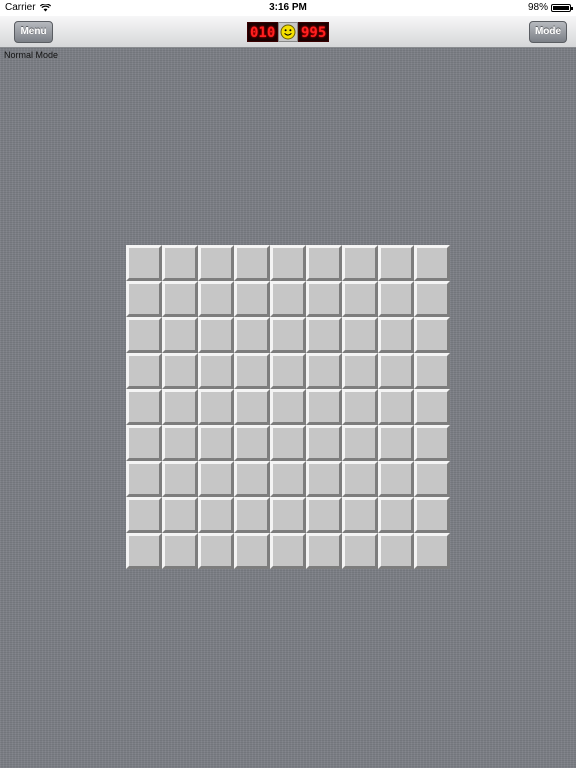  I want to click on battery-percent: 98%, so click(537, 7).